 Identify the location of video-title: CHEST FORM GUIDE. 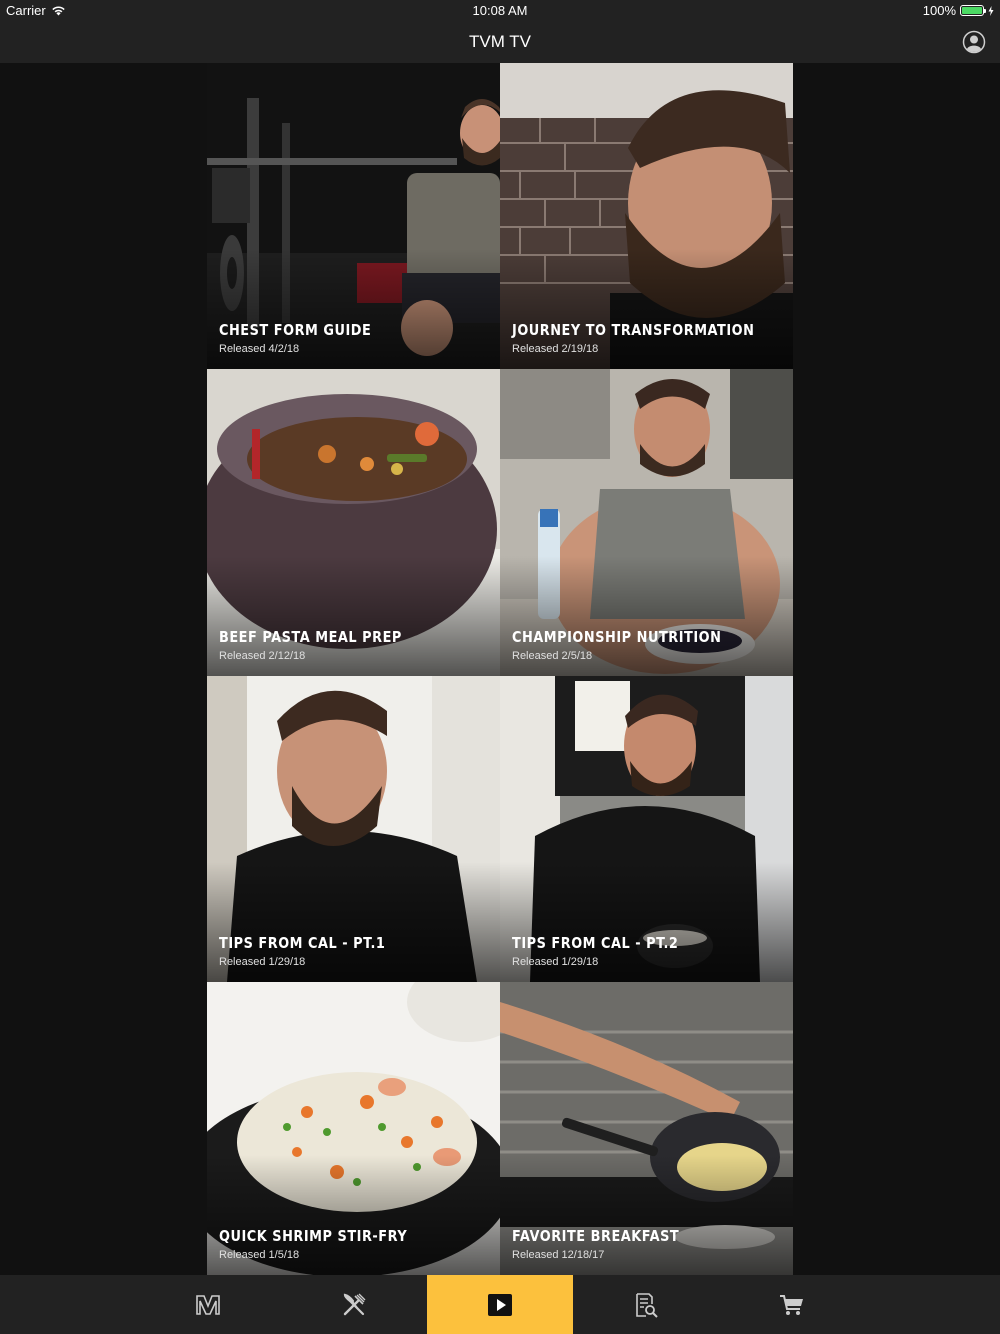
(295, 330).